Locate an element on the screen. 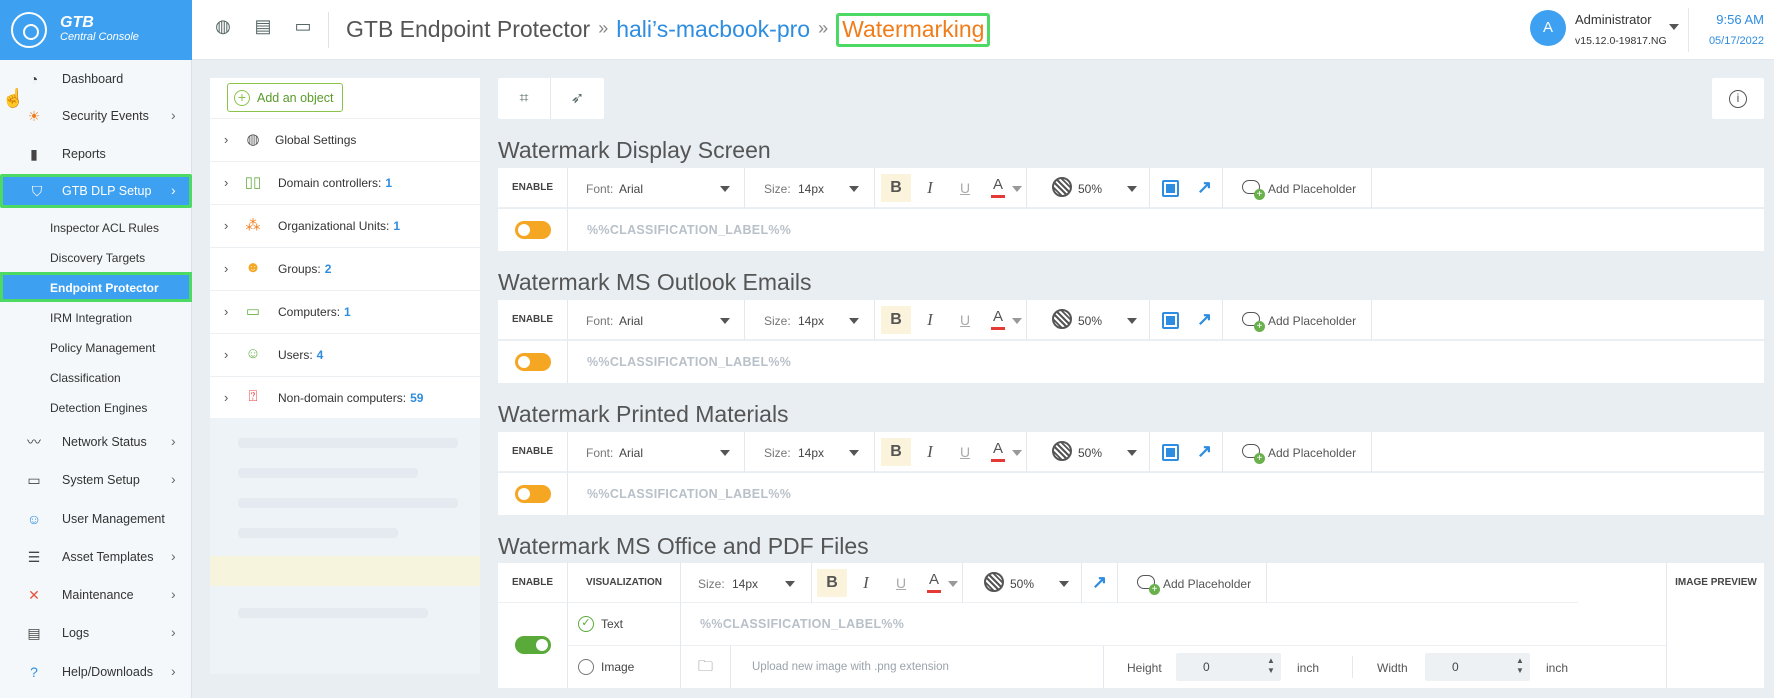 The width and height of the screenshot is (1774, 698). breadcrumb-computer-link: hali’s-macbook-pro is located at coordinates (713, 29).